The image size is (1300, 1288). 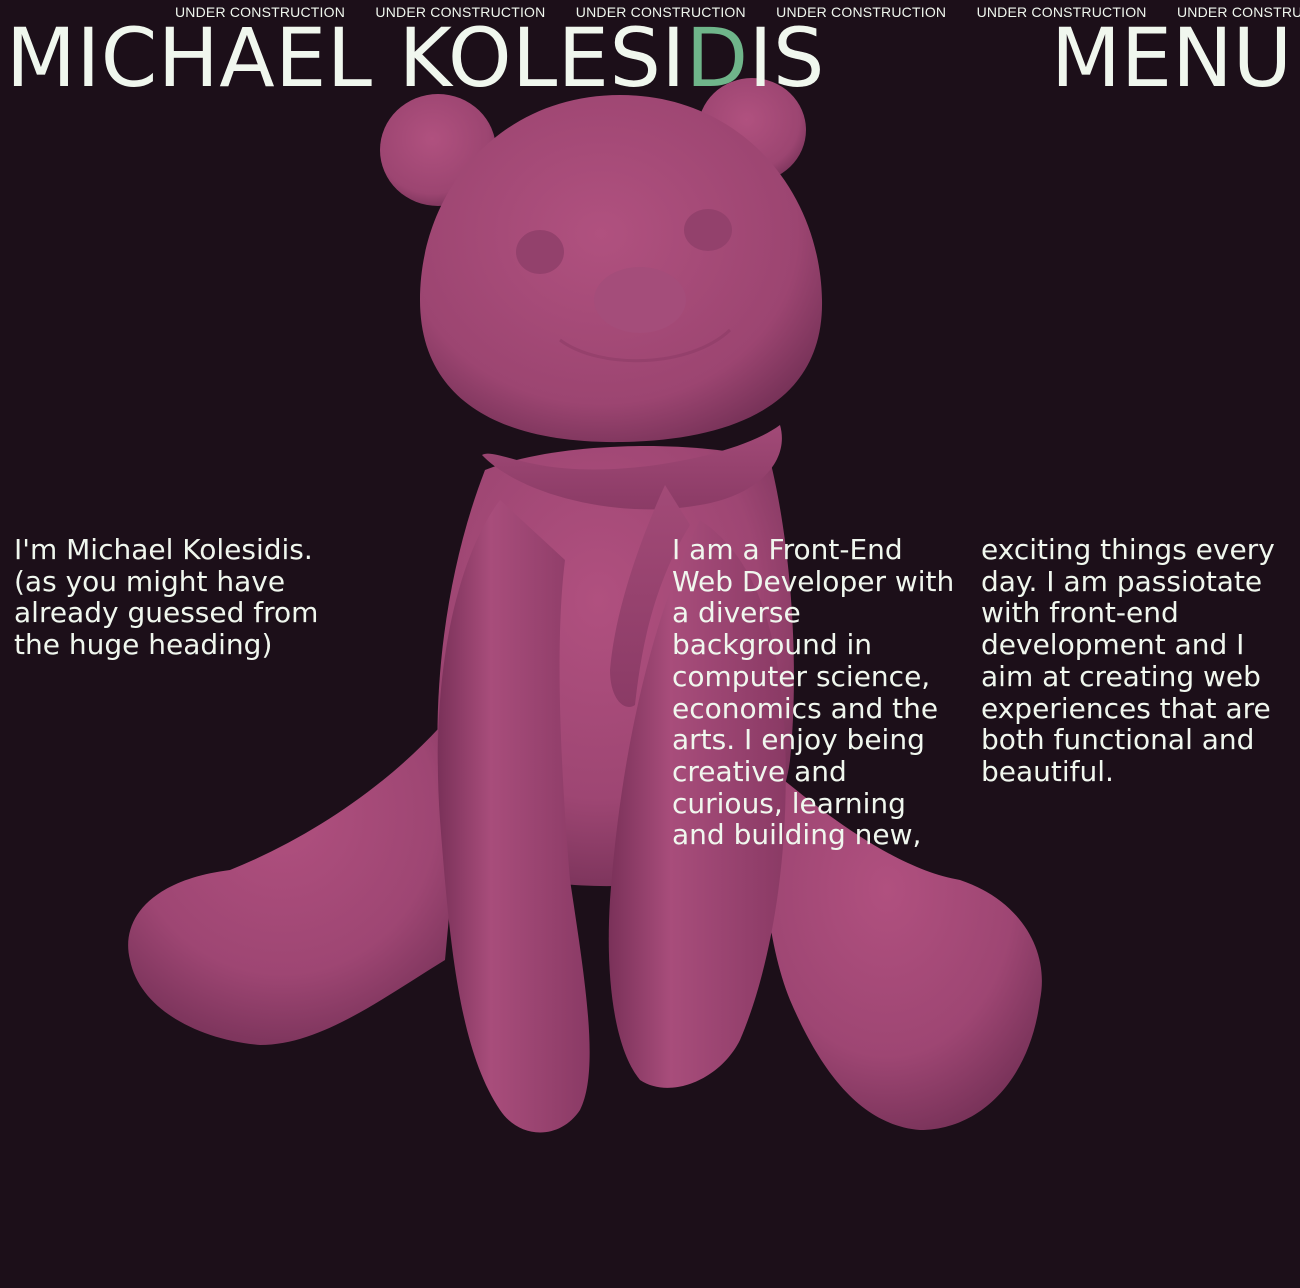 I want to click on site-title: MICHAEL KOLESIDIS, so click(x=415, y=59).